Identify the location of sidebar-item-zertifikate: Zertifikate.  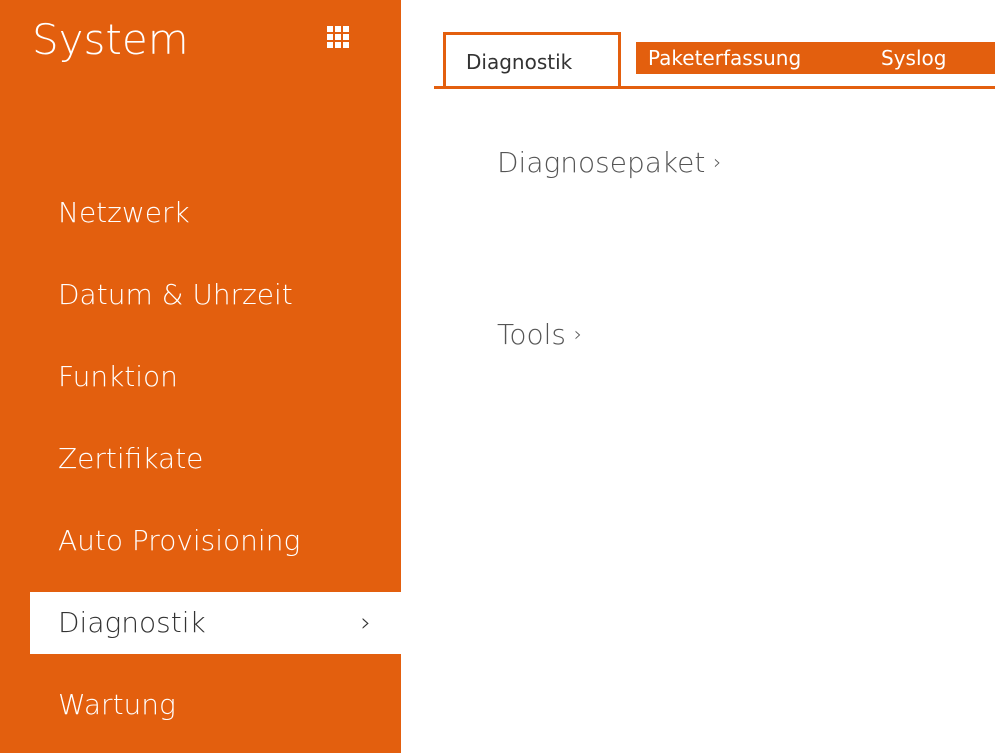
(200, 459).